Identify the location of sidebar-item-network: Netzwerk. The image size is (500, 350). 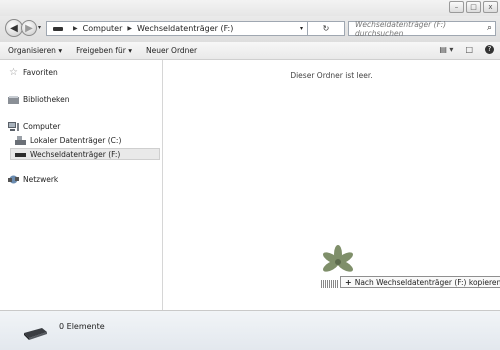
(33, 179).